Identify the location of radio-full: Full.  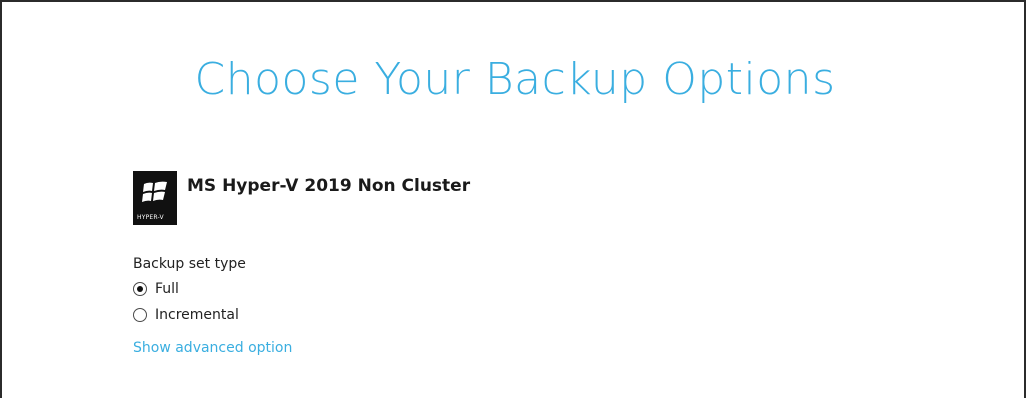
(156, 289).